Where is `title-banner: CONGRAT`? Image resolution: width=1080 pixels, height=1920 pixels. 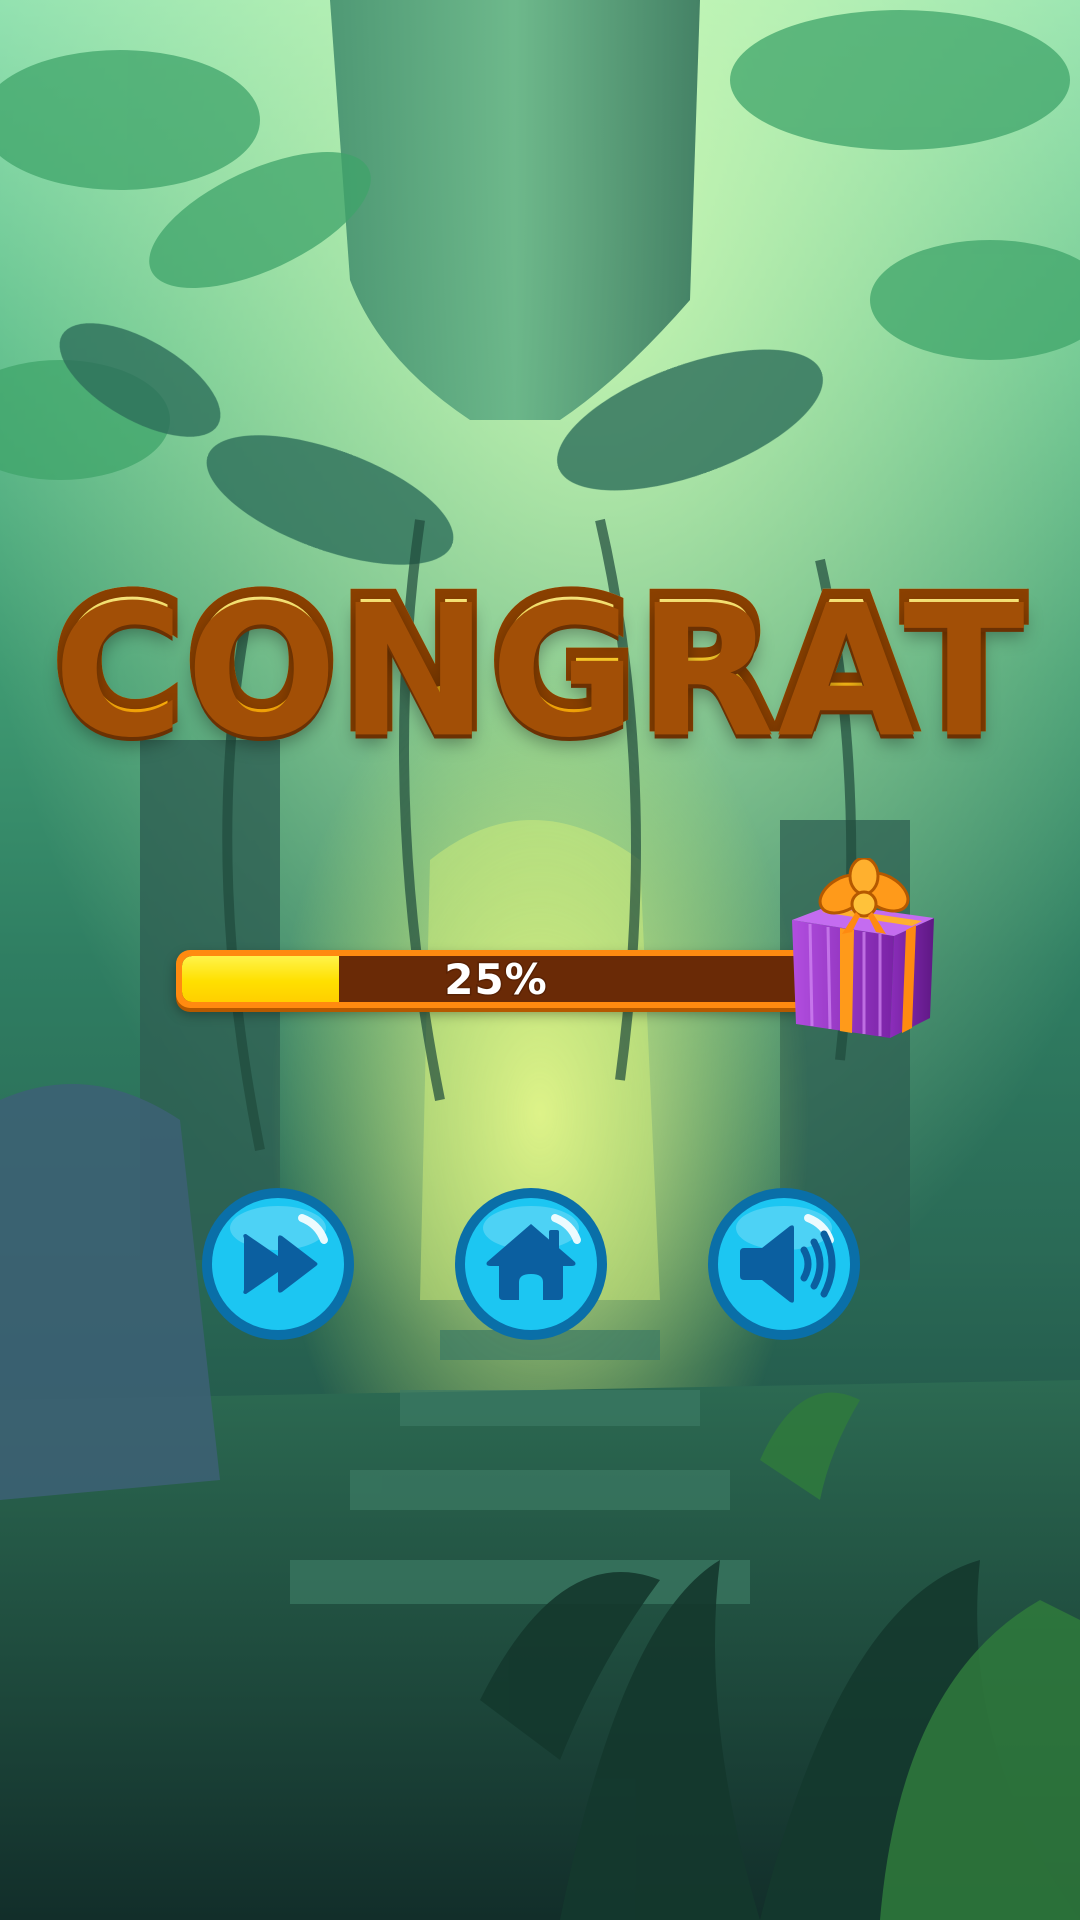
title-banner: CONGRAT is located at coordinates (540, 663).